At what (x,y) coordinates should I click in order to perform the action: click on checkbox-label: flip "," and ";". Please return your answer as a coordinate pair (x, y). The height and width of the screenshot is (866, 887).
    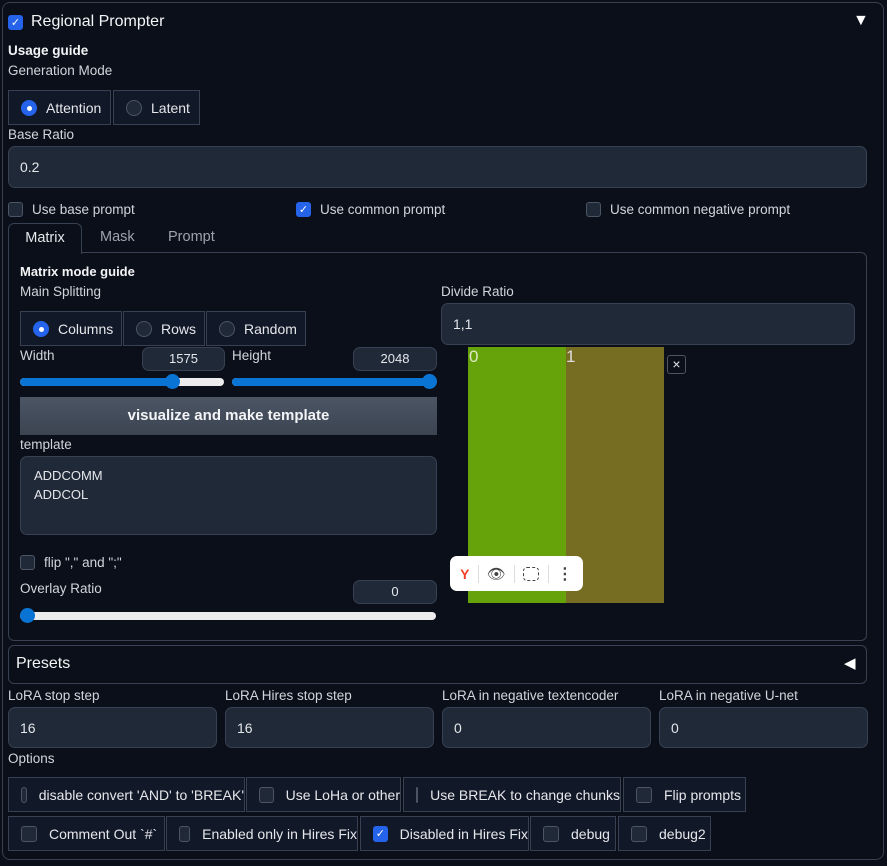
    Looking at the image, I should click on (83, 562).